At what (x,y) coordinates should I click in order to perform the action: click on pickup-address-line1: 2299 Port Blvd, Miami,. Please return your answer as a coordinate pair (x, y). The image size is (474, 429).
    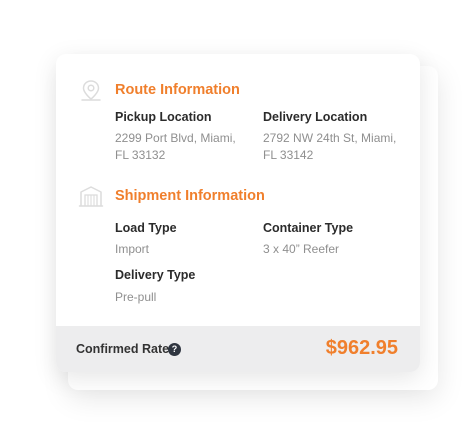
    Looking at the image, I should click on (175, 138).